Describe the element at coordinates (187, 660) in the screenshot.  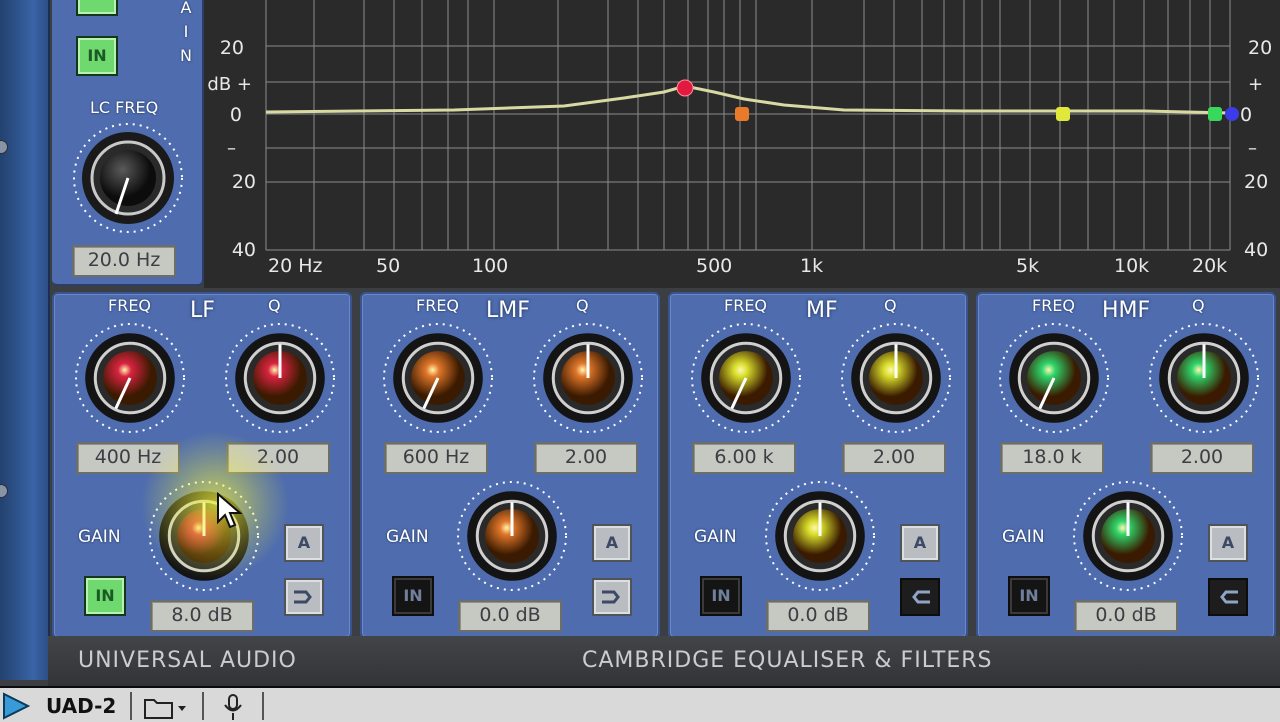
I see `brand-universal-audio: UNIVERSAL AUDIO` at that location.